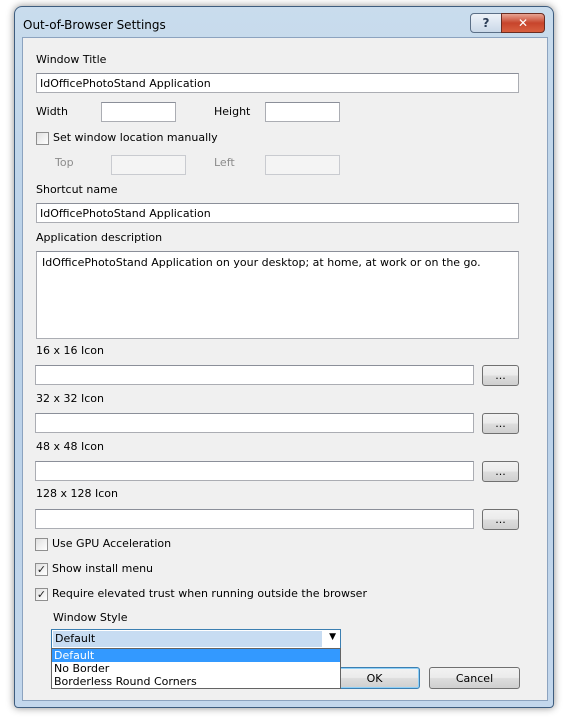  What do you see at coordinates (64, 162) in the screenshot?
I see `top-label: Top` at bounding box center [64, 162].